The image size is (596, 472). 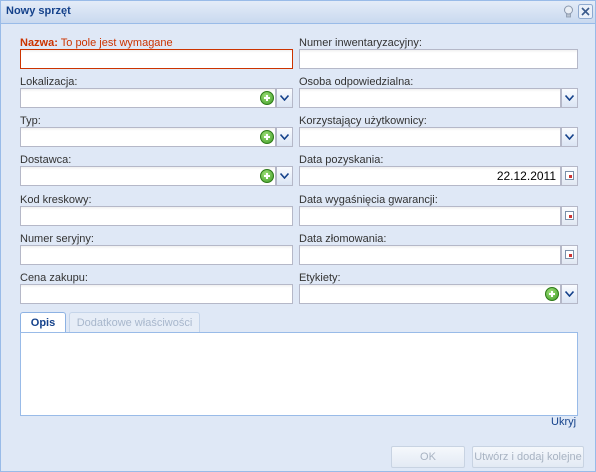 I want to click on location-dropdown-chevron-down-icon, so click(x=284, y=98).